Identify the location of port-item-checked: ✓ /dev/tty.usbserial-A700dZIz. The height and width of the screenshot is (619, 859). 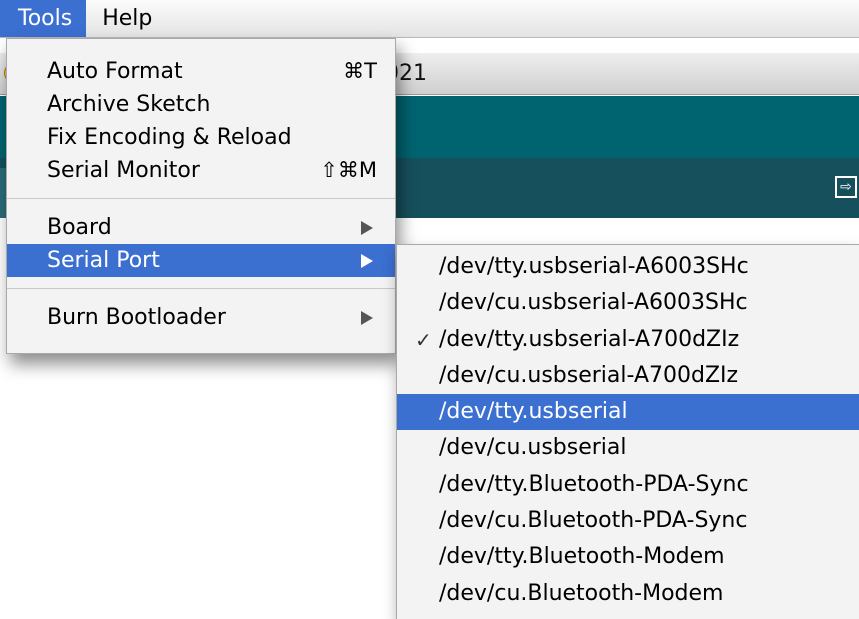
(628, 340).